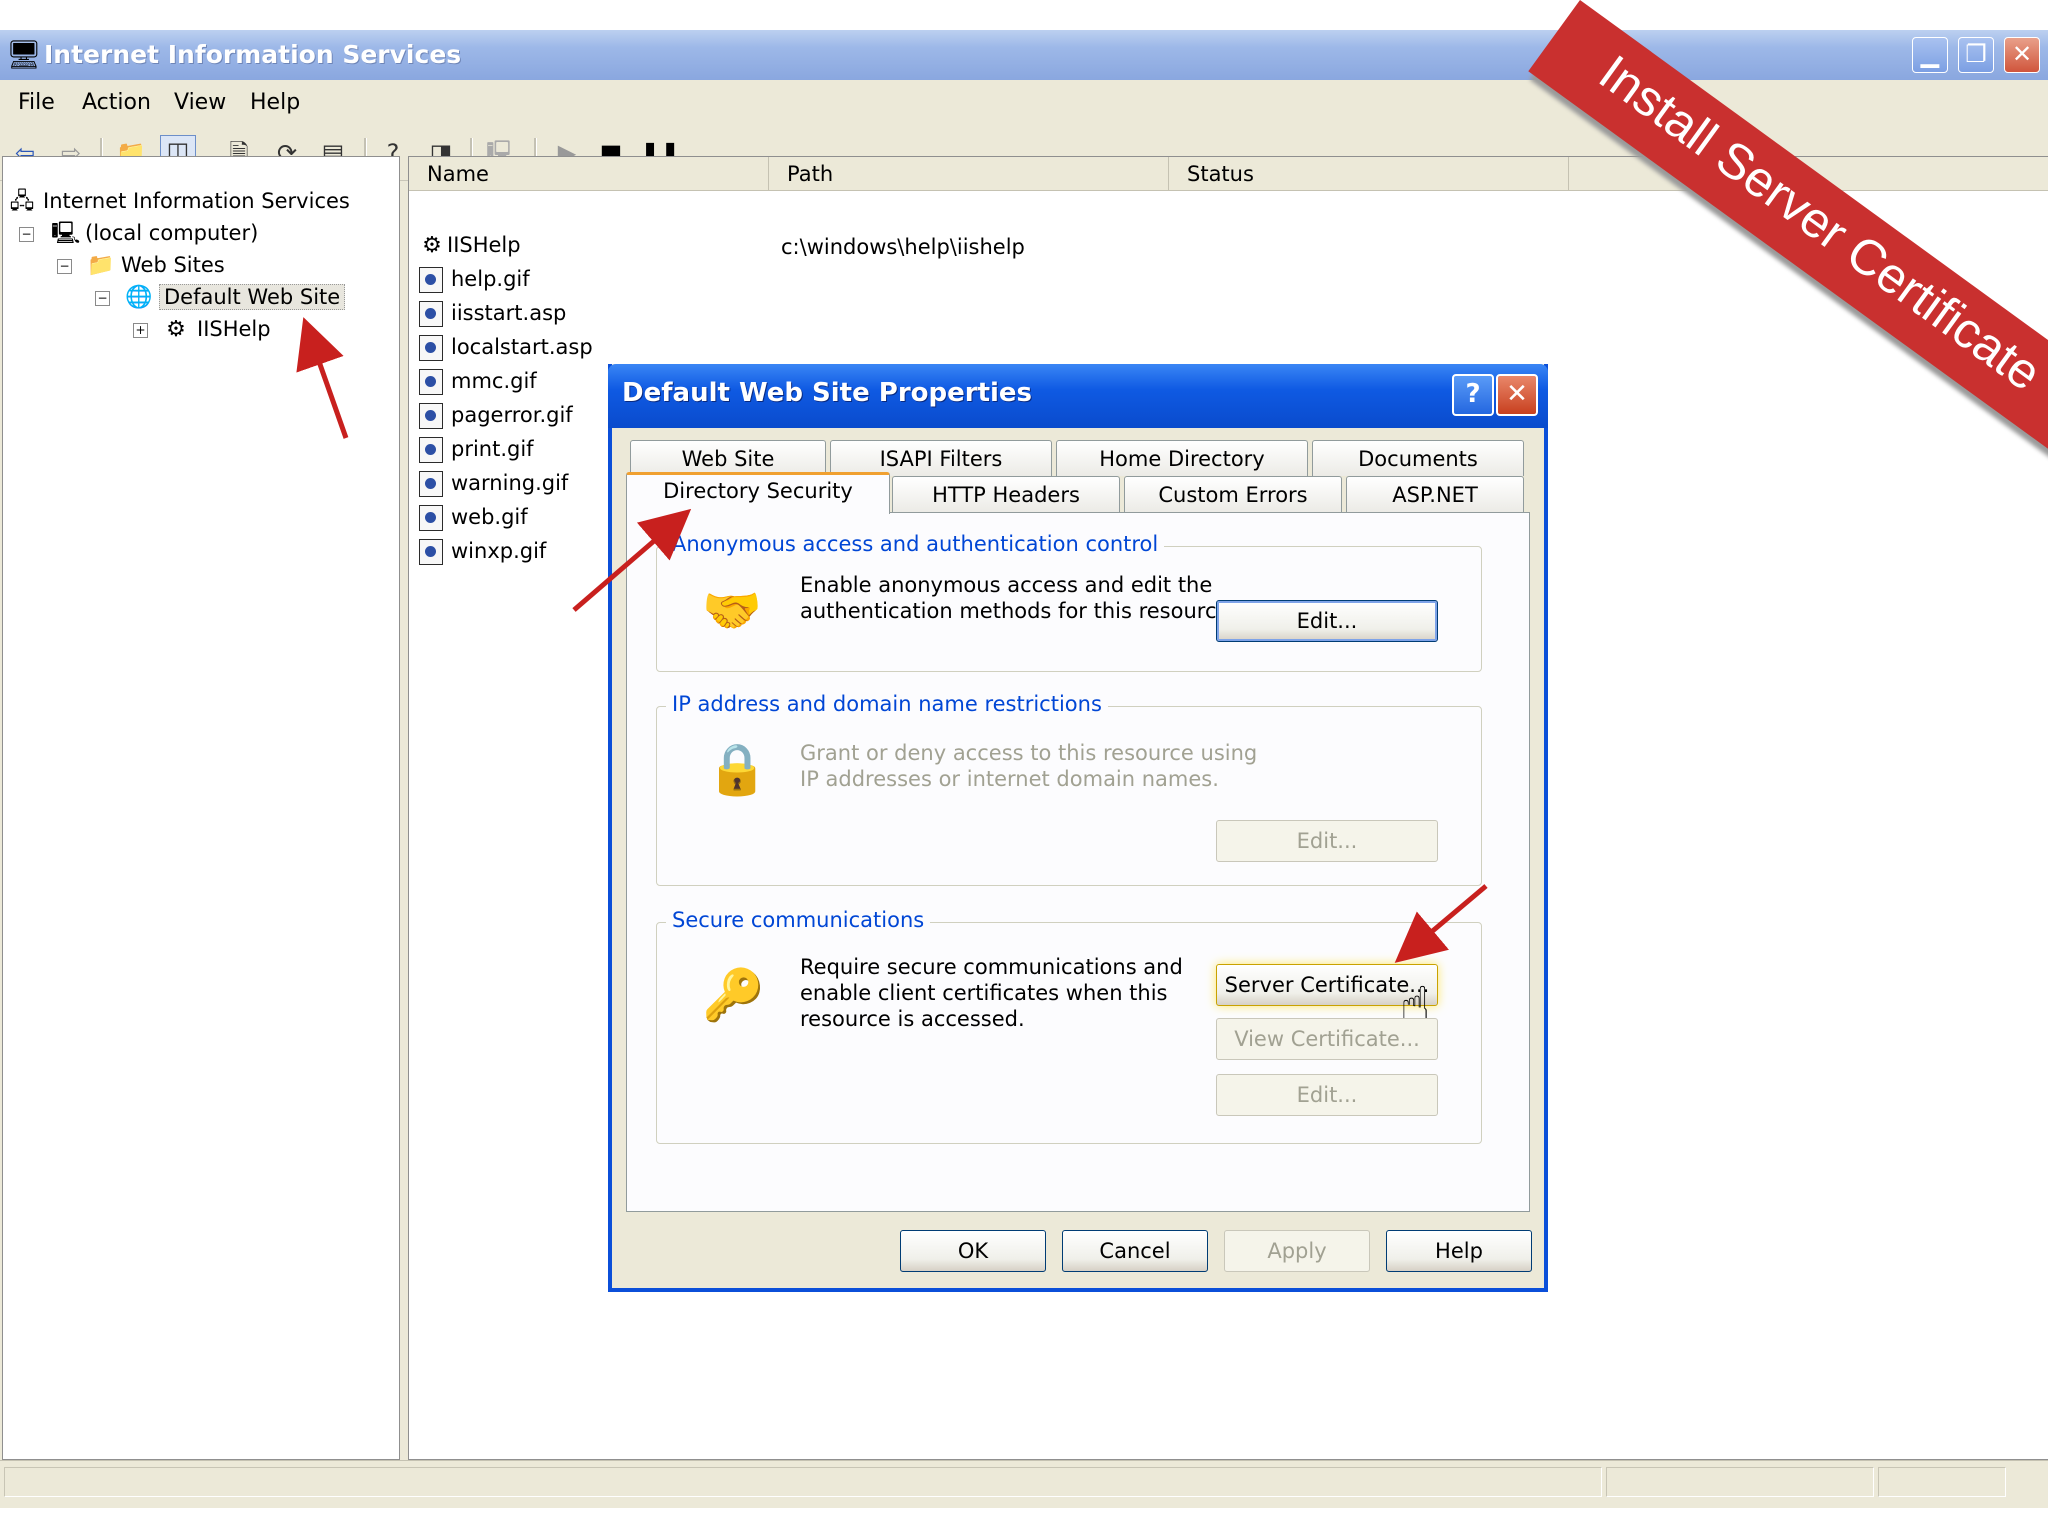 The width and height of the screenshot is (2048, 1536). I want to click on arrow-to-server-certificate, so click(1441, 923).